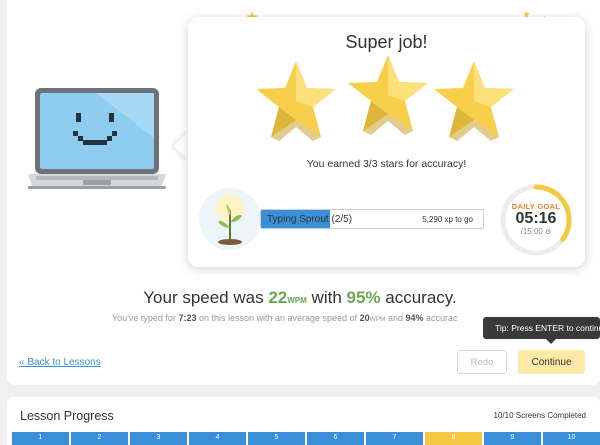 Image resolution: width=600 pixels, height=445 pixels. I want to click on screen-step-6: 6, so click(335, 438).